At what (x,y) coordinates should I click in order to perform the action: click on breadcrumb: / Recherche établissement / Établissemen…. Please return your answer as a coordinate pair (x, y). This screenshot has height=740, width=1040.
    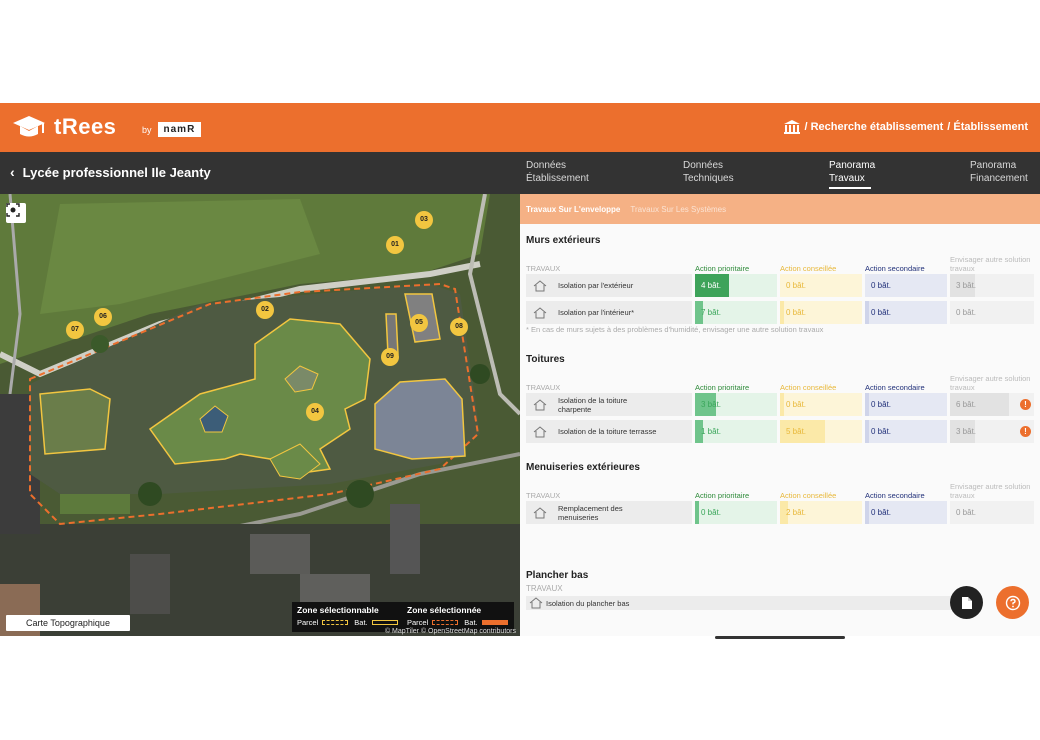
    Looking at the image, I should click on (905, 127).